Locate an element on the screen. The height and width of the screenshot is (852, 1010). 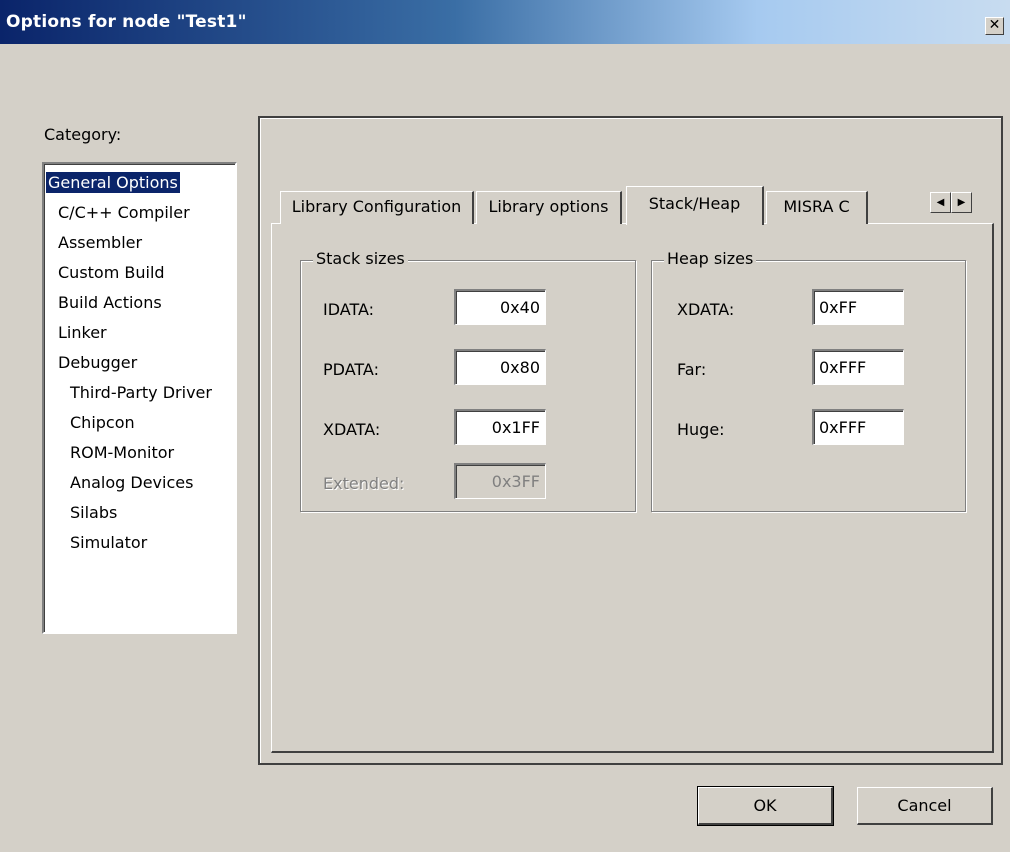
heap-xdata-input is located at coordinates (858, 307).